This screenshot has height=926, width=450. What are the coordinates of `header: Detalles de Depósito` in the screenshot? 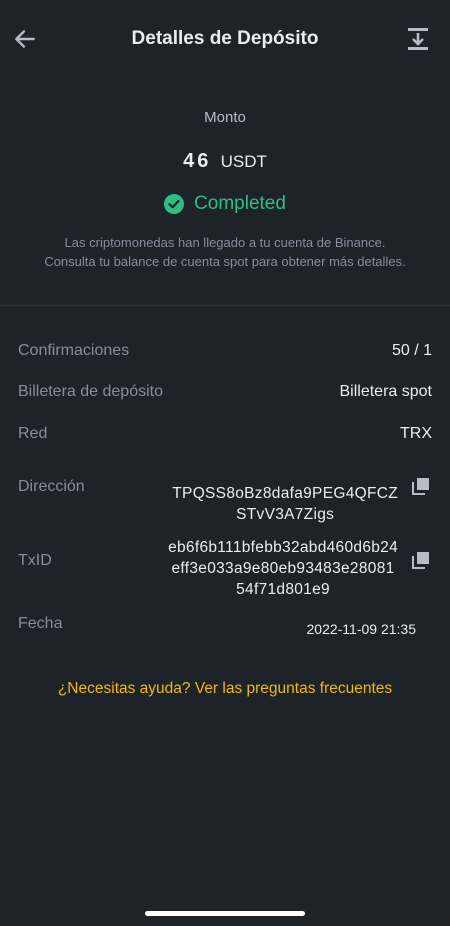 It's located at (225, 40).